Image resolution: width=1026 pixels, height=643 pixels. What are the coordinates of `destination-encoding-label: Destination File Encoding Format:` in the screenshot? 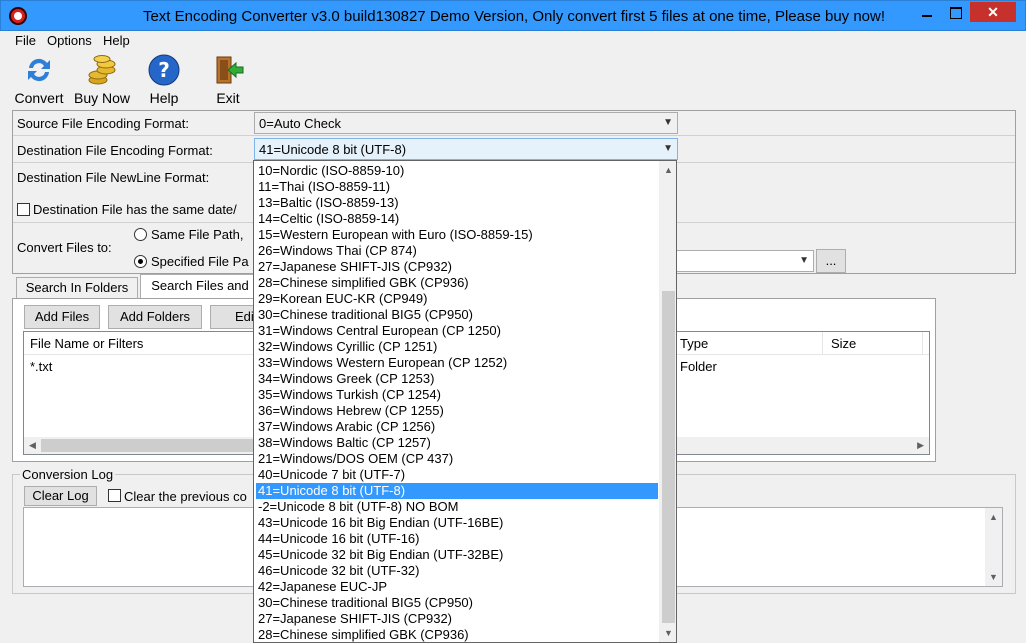 It's located at (115, 150).